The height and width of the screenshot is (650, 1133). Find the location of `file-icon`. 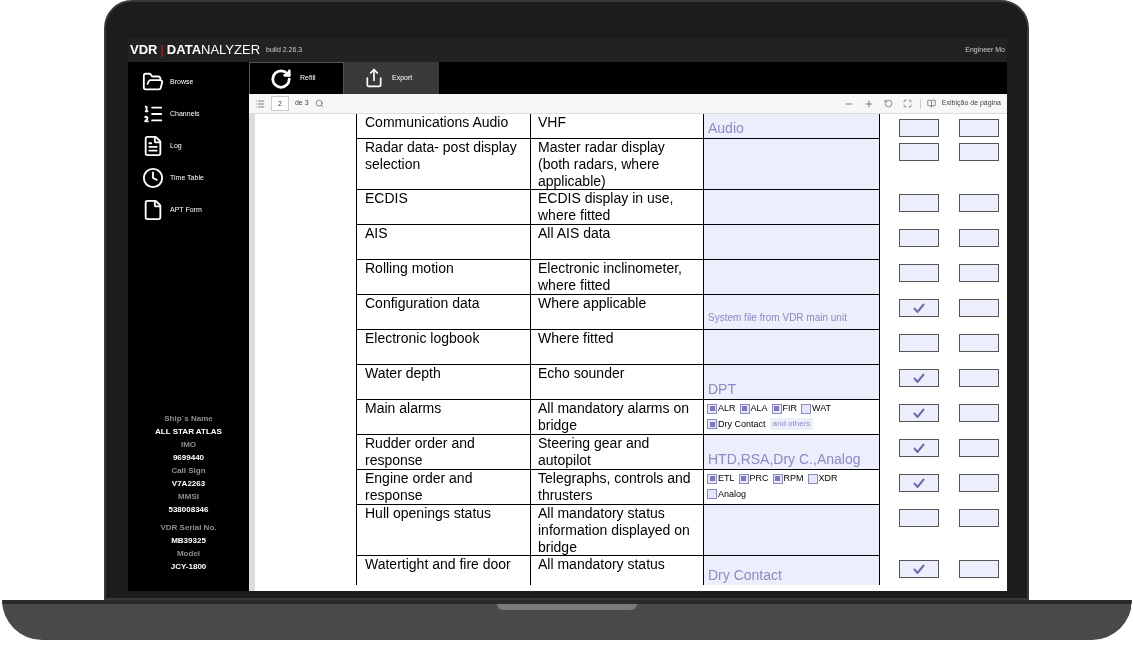

file-icon is located at coordinates (153, 210).